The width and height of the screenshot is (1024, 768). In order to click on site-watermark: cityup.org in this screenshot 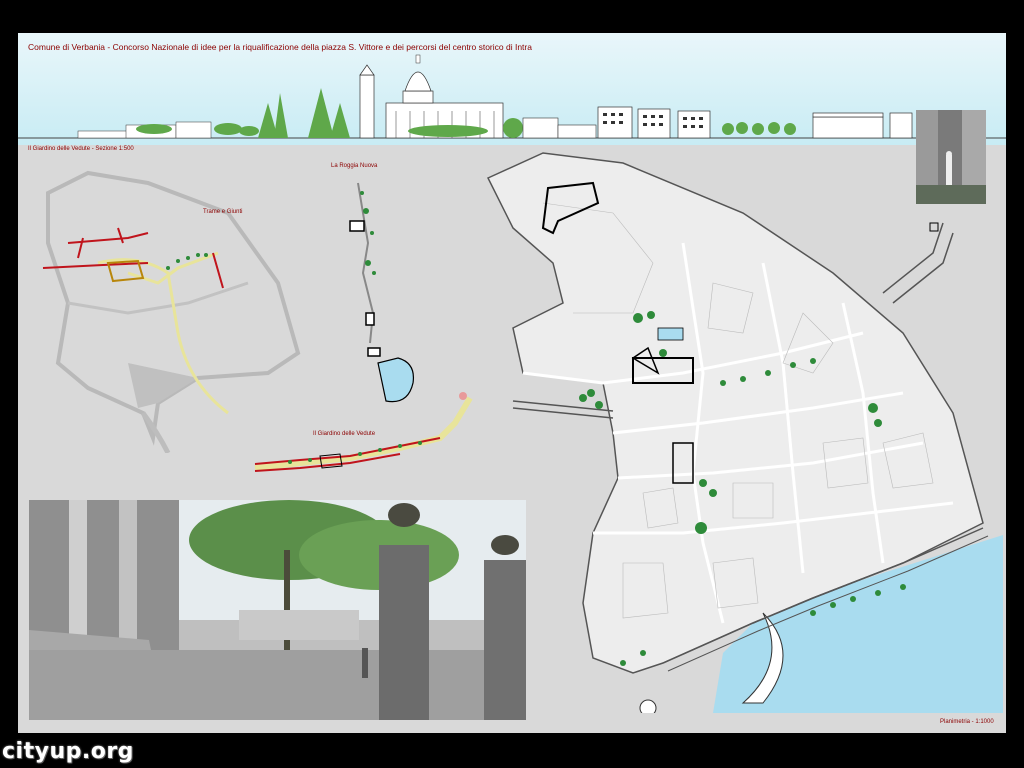, I will do `click(68, 751)`.